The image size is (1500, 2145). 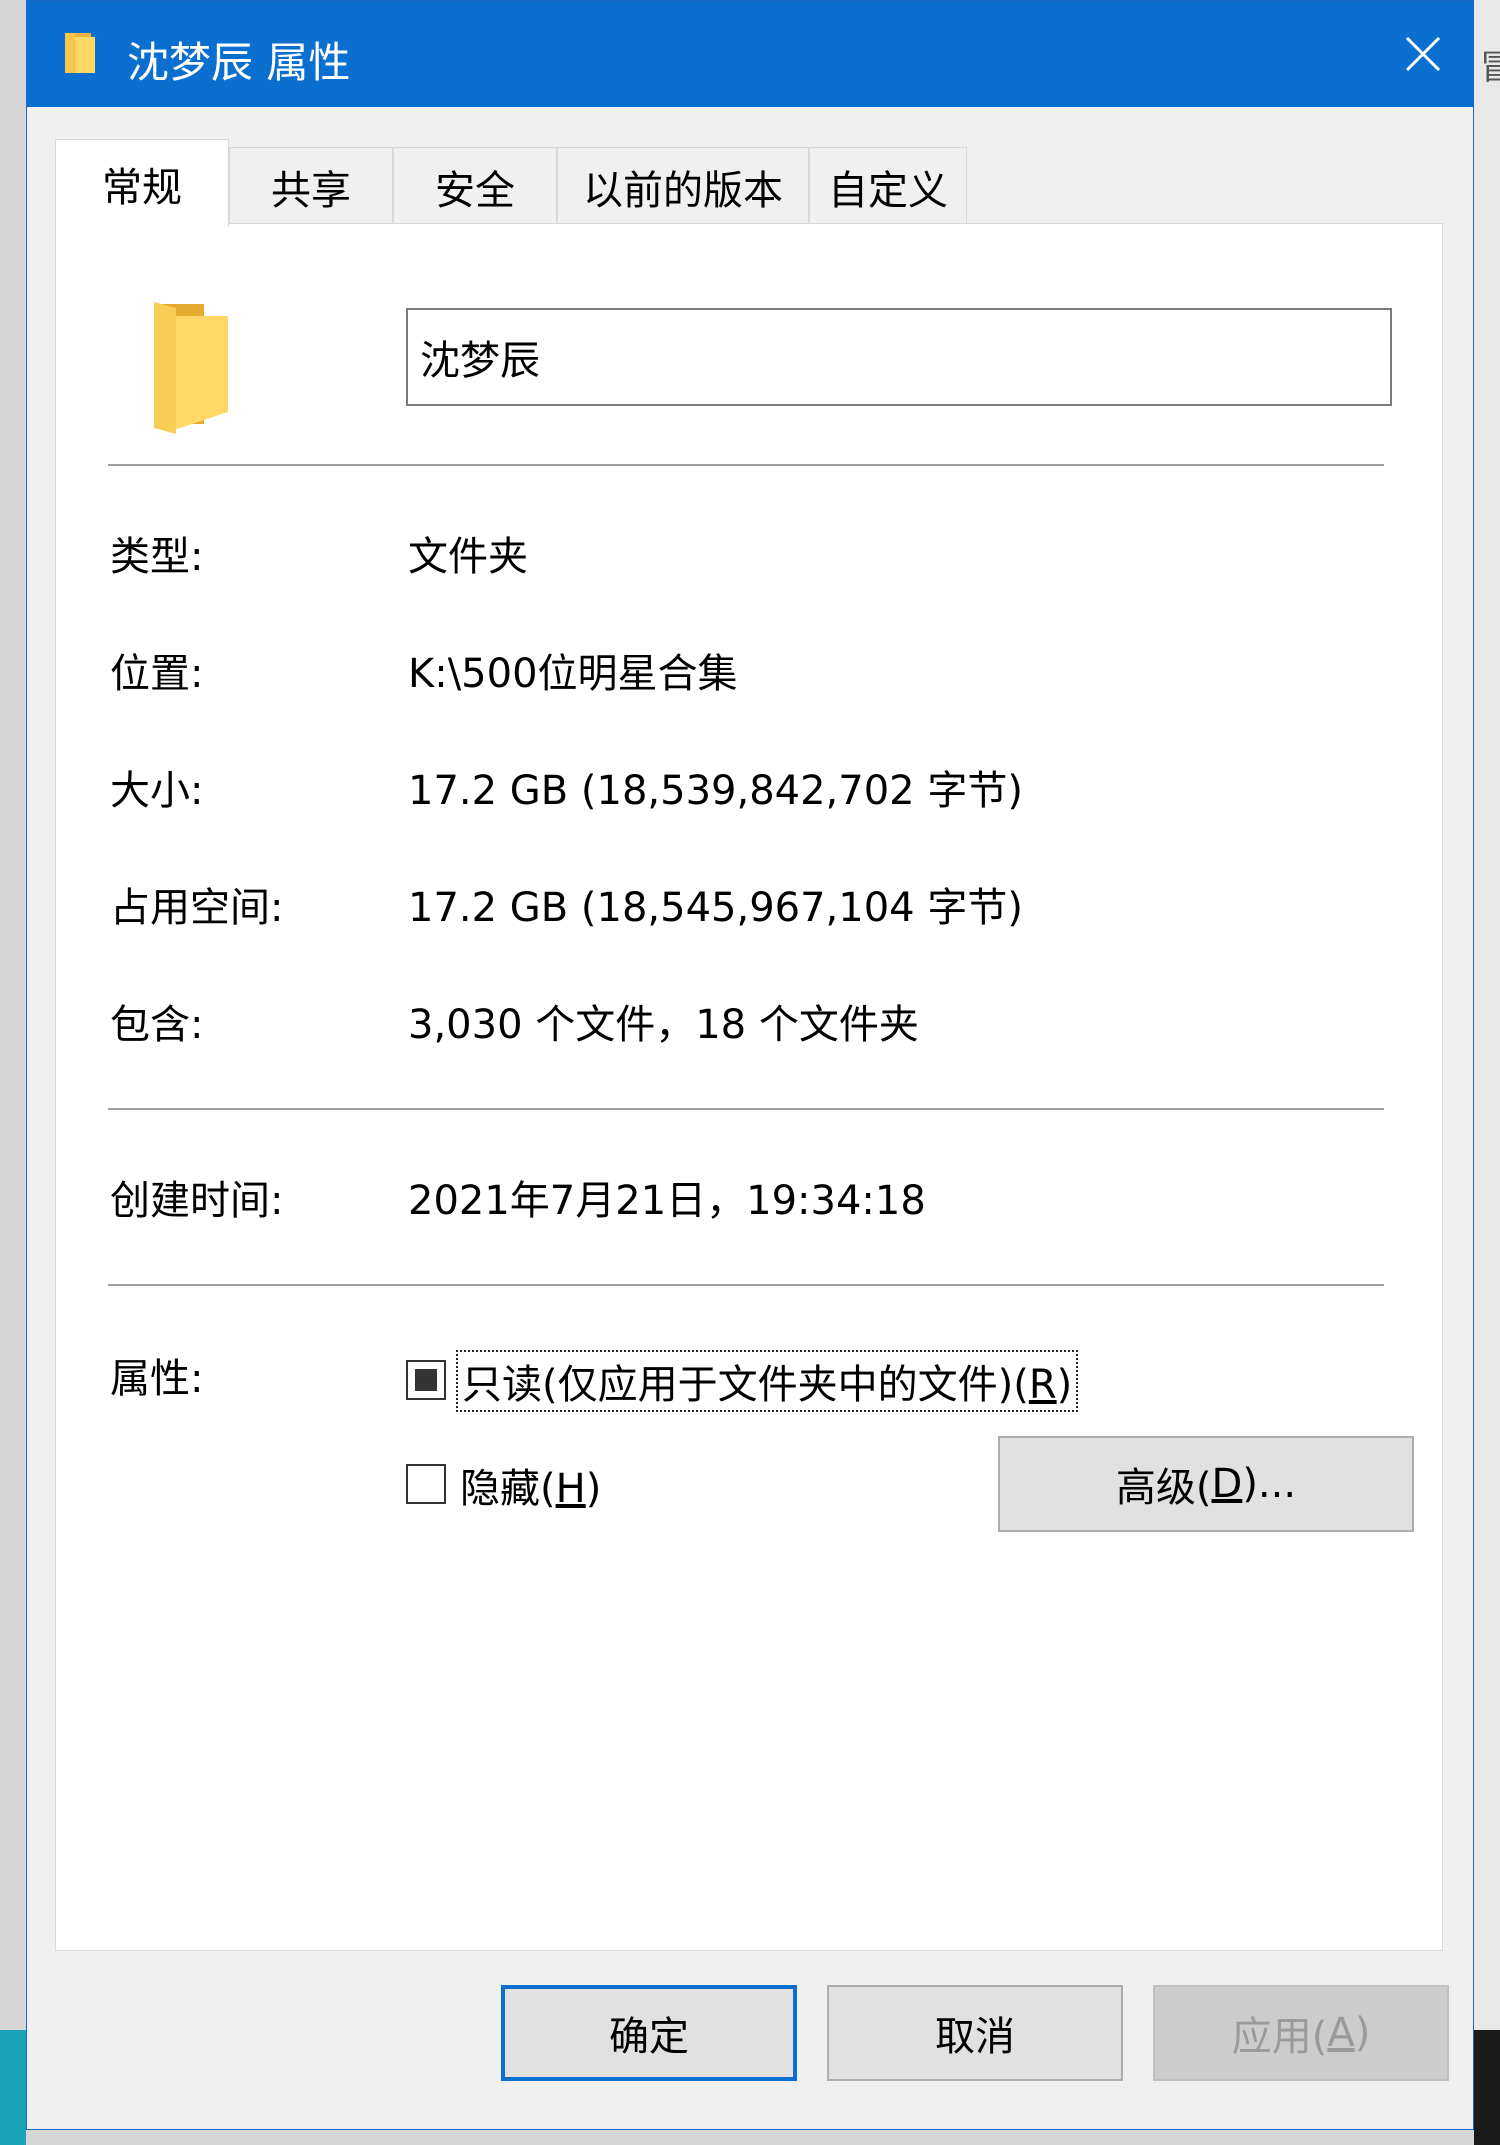 I want to click on size-label: 大小:, so click(x=157, y=791).